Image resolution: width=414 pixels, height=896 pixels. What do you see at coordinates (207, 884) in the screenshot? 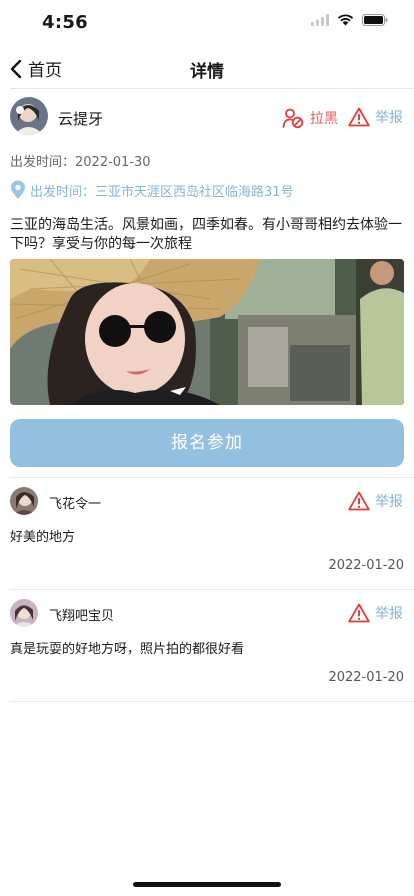
I see `home-indicator` at bounding box center [207, 884].